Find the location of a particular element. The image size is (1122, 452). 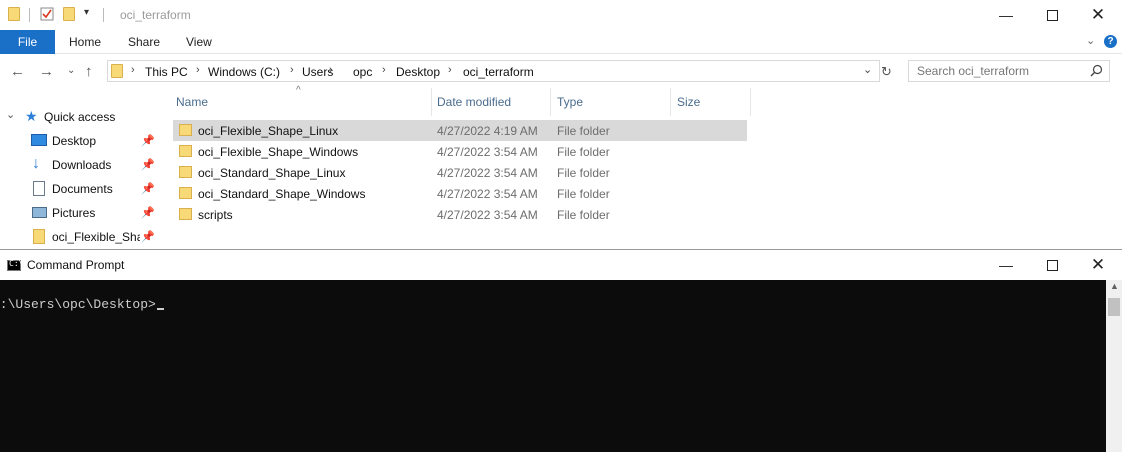

search-box is located at coordinates (1009, 71).